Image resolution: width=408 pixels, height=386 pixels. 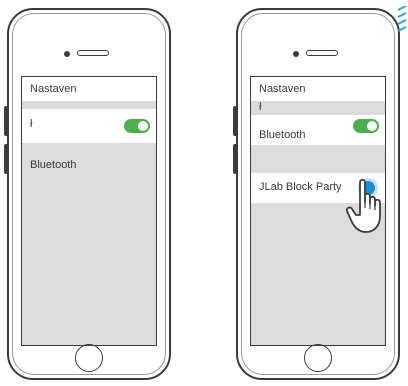 What do you see at coordinates (300, 187) in the screenshot?
I see `device-label: JLab Block Party` at bounding box center [300, 187].